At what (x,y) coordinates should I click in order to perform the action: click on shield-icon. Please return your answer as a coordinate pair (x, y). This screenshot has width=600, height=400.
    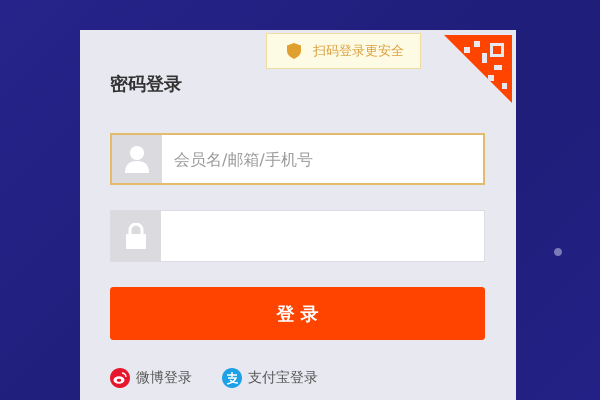
    Looking at the image, I should click on (294, 51).